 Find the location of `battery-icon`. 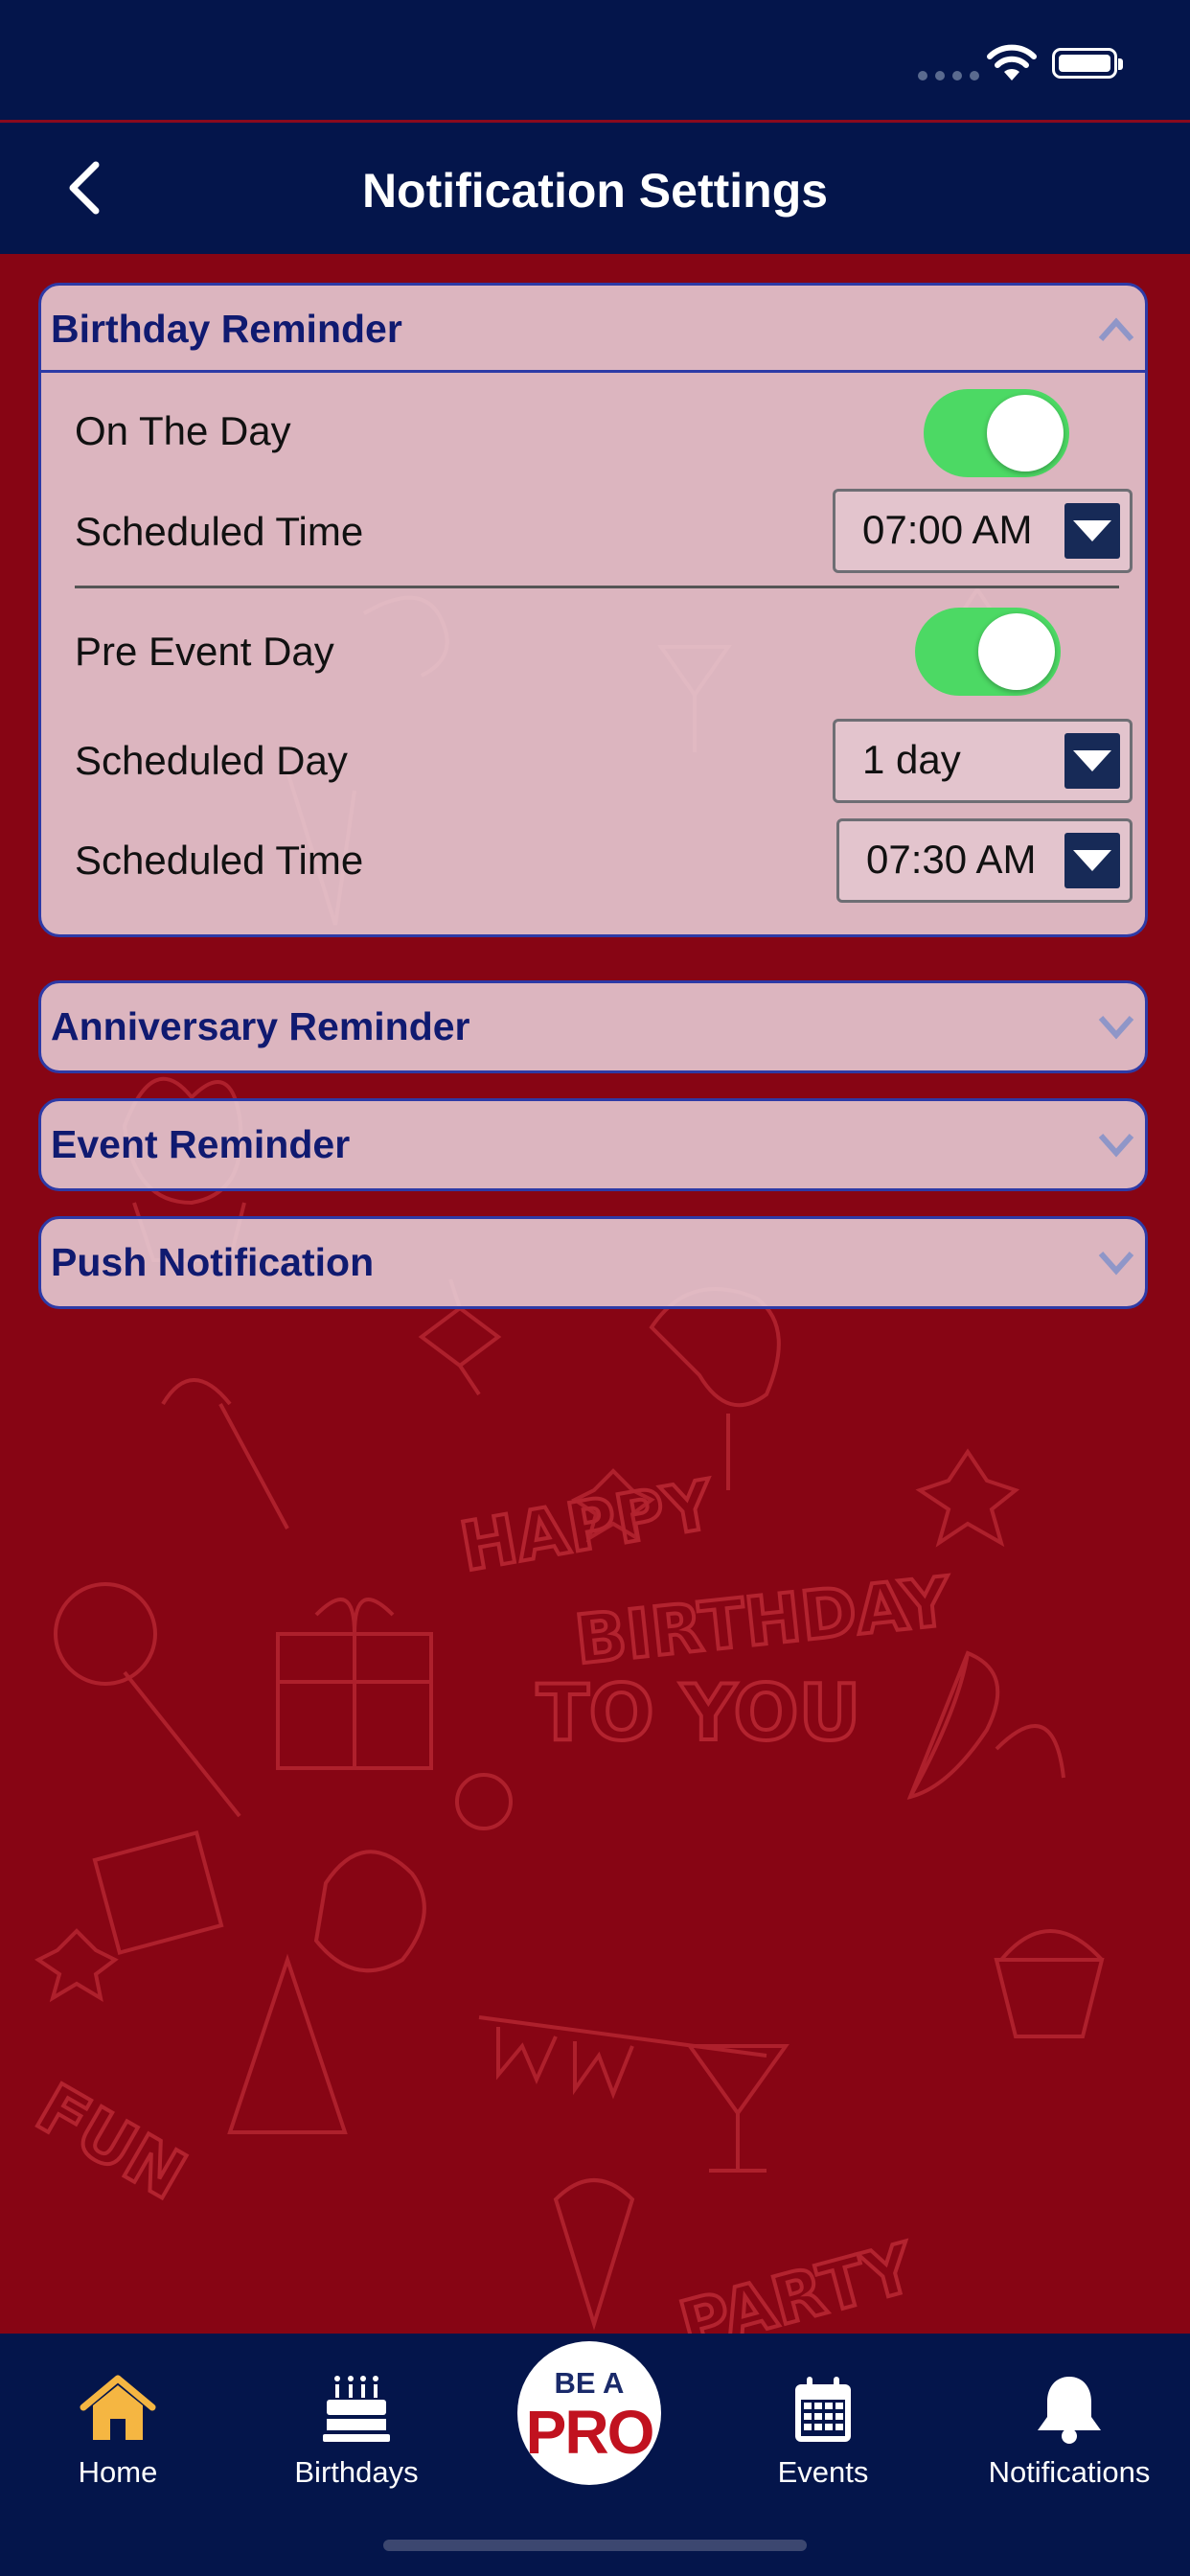

battery-icon is located at coordinates (1088, 63).